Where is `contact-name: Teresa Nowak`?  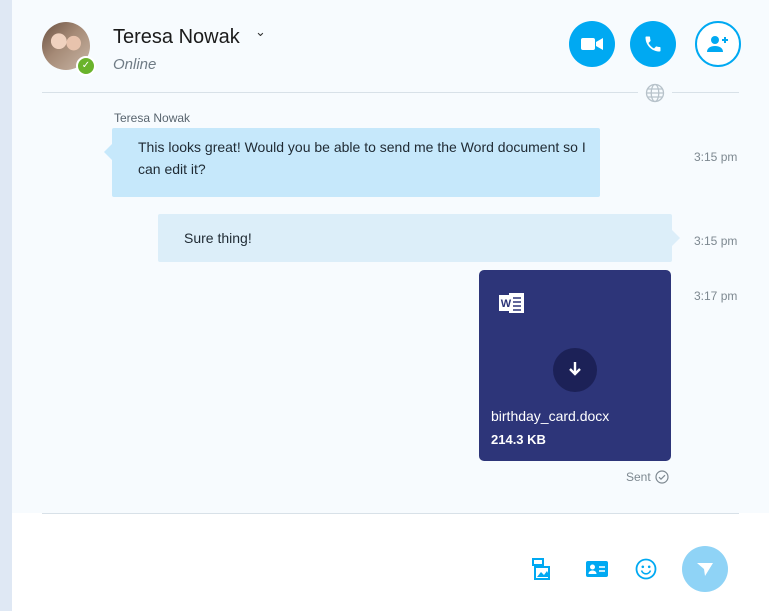
contact-name: Teresa Nowak is located at coordinates (176, 37).